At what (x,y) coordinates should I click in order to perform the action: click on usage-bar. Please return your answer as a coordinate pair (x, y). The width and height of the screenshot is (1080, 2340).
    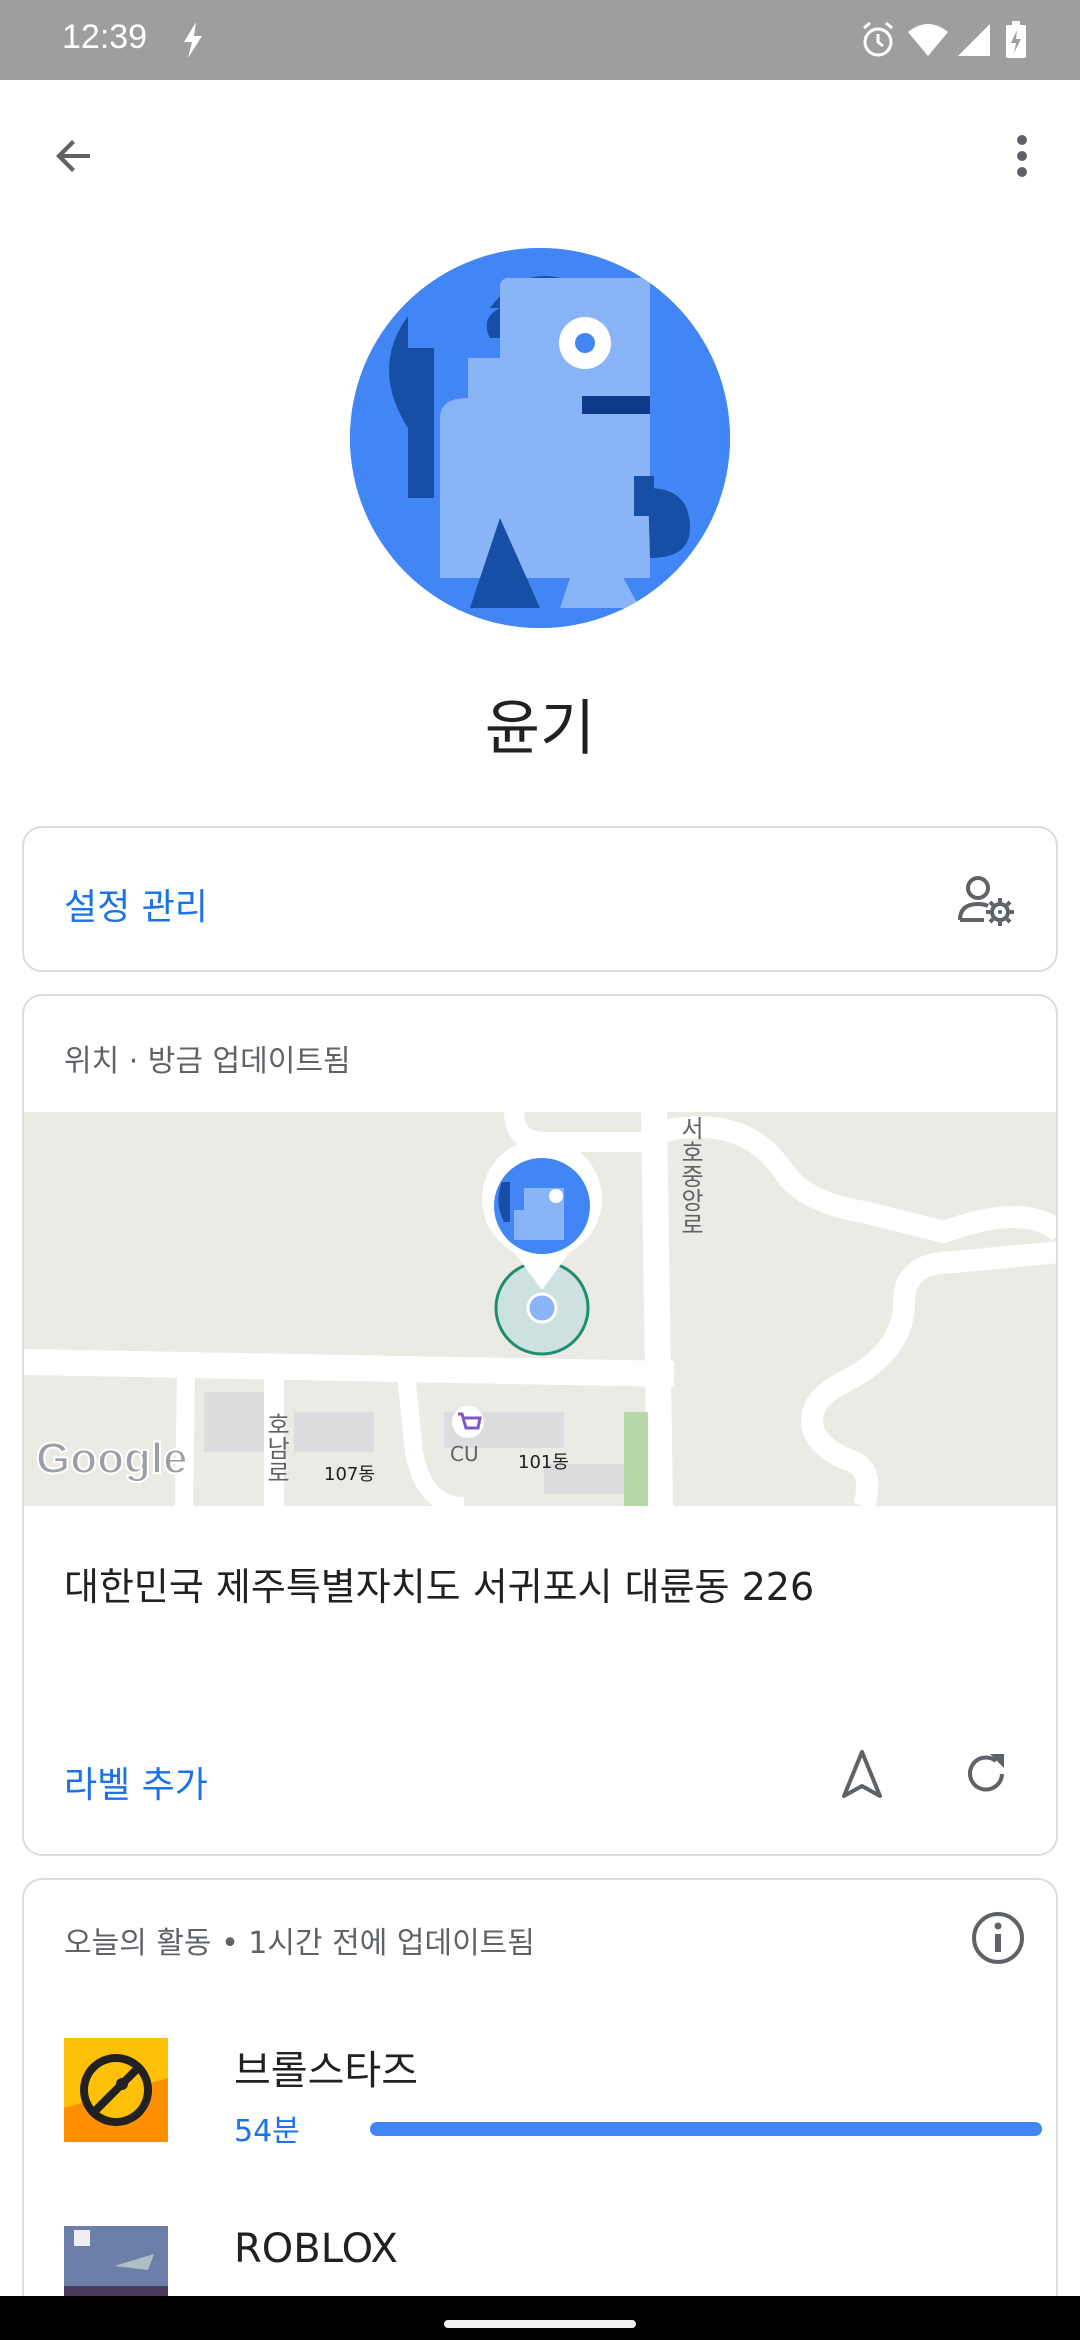
    Looking at the image, I should click on (706, 2129).